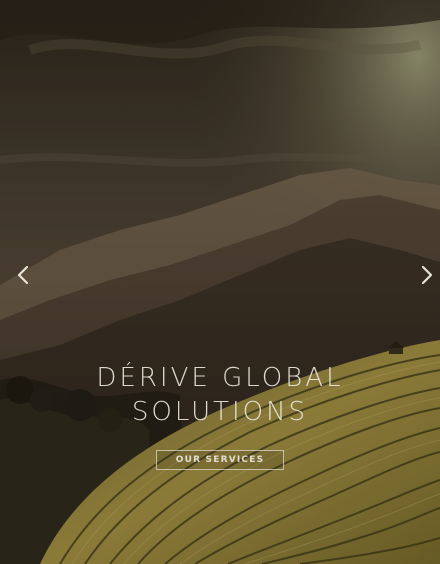 This screenshot has height=564, width=440. I want to click on hero-title-line-1: DÉRIVE GLOBAL, so click(220, 378).